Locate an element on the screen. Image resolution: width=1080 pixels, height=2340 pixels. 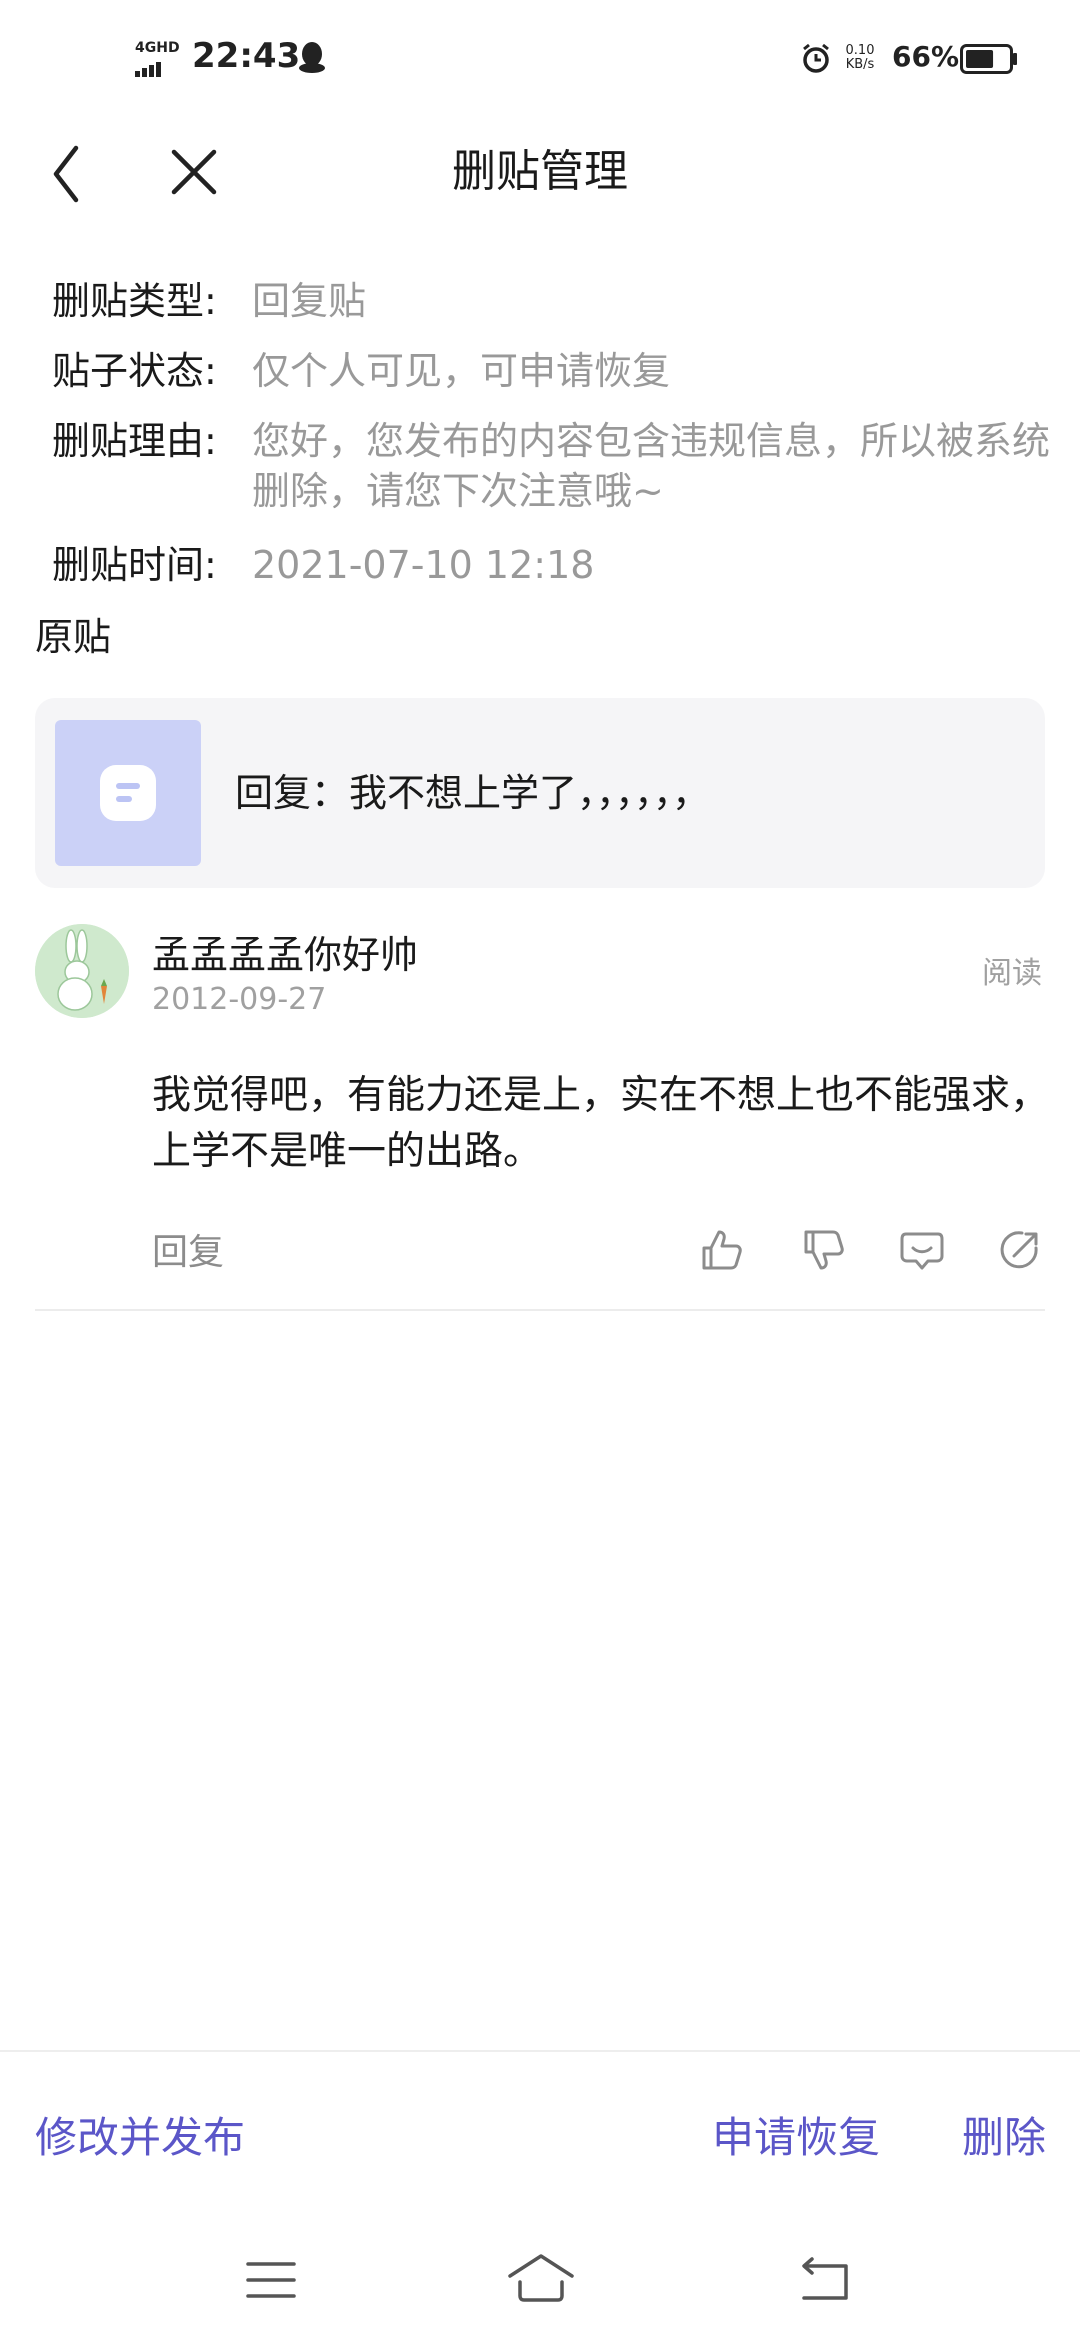
close-icon is located at coordinates (194, 172).